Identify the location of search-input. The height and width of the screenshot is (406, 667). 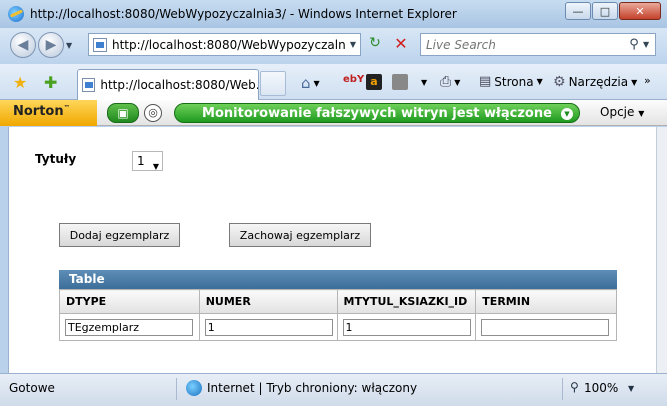
(523, 44).